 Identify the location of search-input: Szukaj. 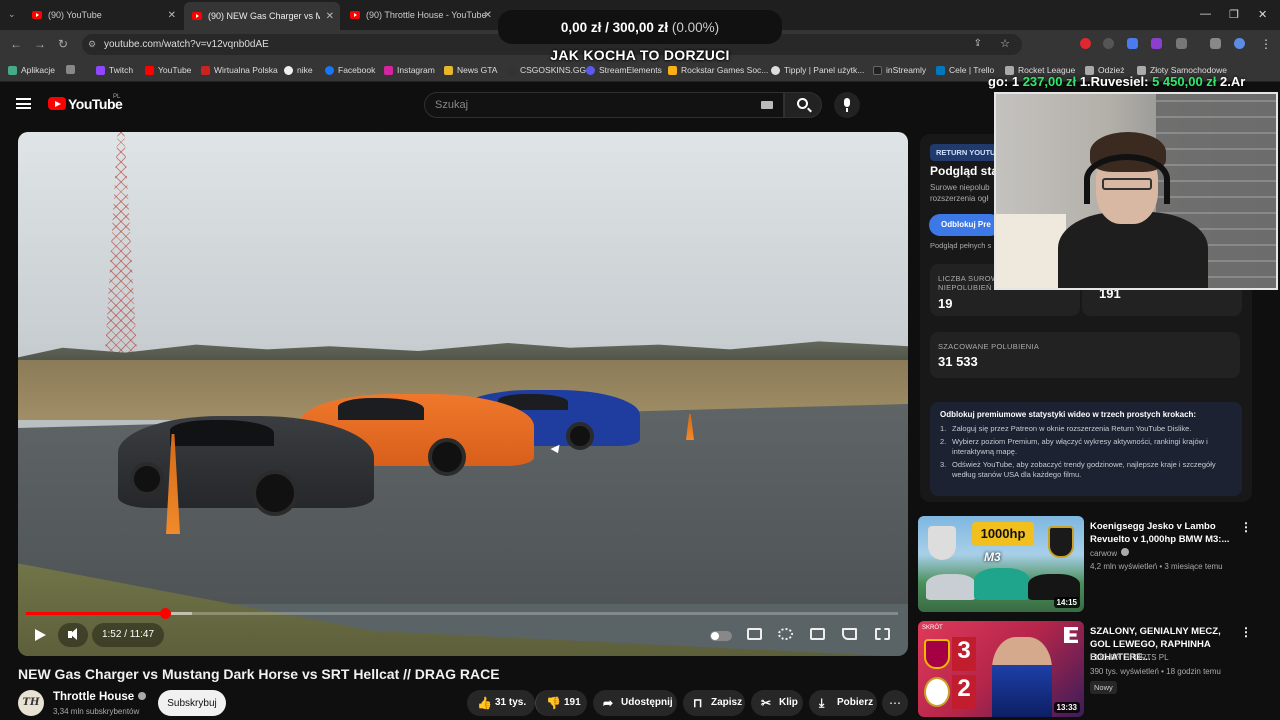
(604, 105).